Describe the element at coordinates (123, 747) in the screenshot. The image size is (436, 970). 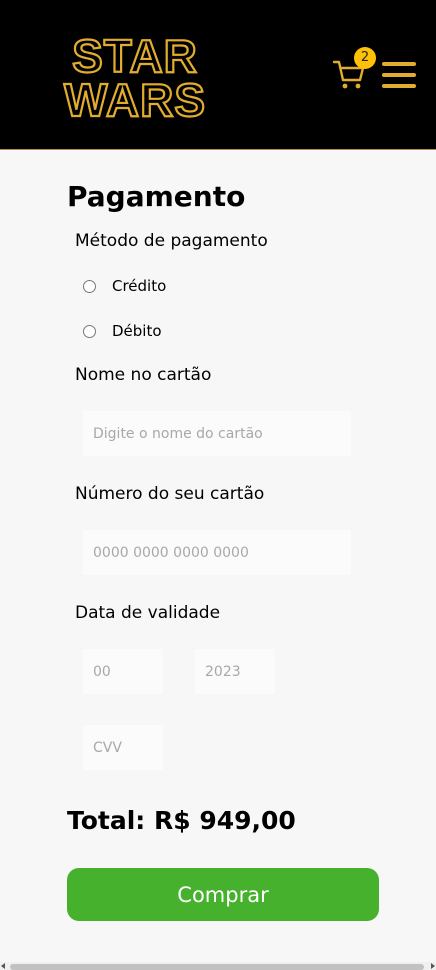
I see `cvv-input` at that location.